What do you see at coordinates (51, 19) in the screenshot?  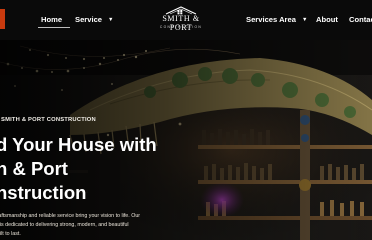 I see `nav-home-link: Home` at bounding box center [51, 19].